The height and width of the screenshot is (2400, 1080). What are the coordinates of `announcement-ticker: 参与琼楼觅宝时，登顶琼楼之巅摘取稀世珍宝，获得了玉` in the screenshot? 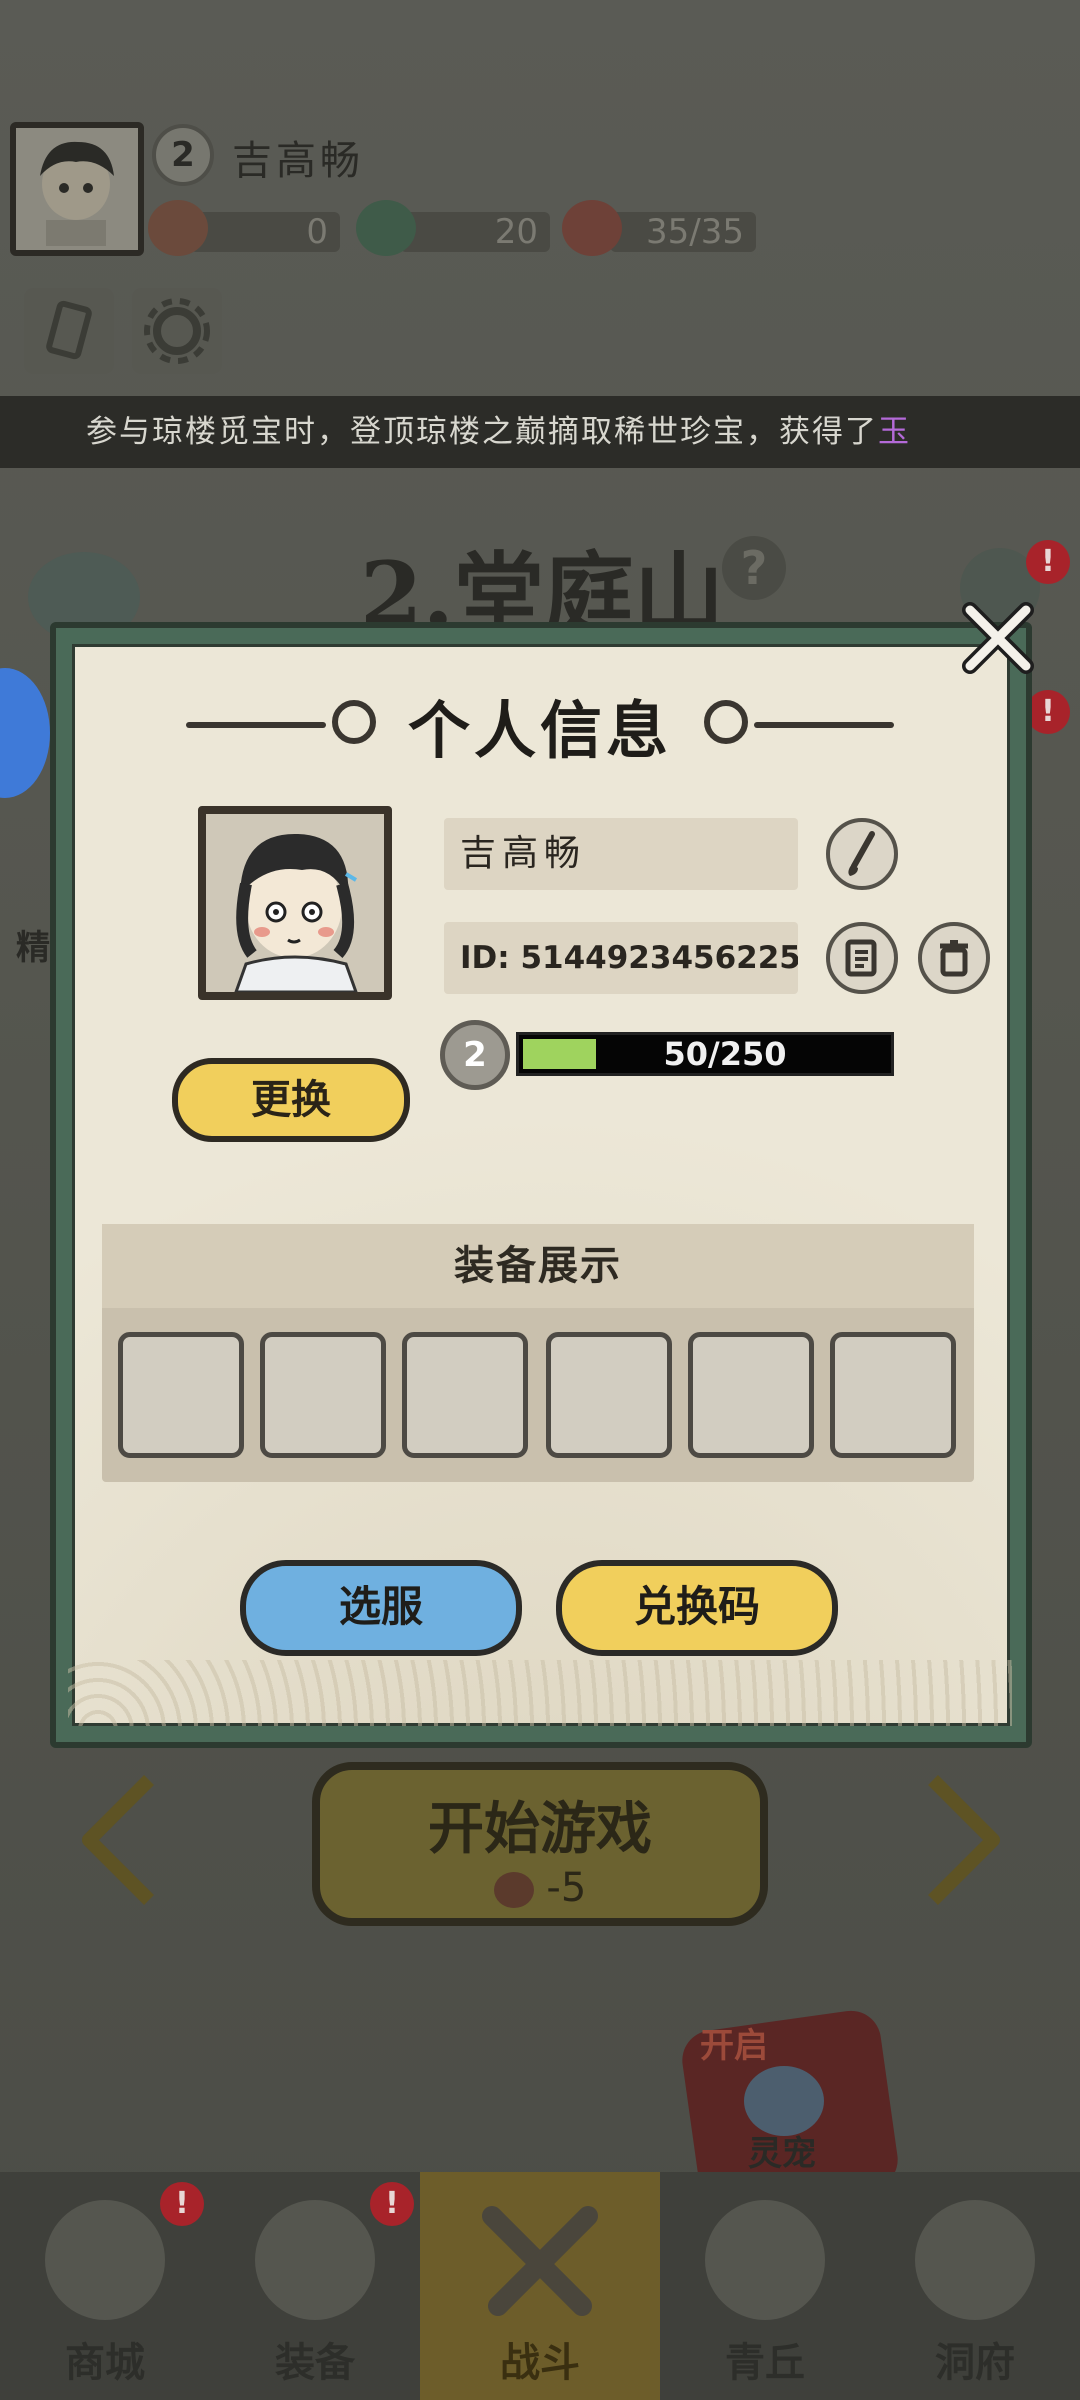 It's located at (540, 432).